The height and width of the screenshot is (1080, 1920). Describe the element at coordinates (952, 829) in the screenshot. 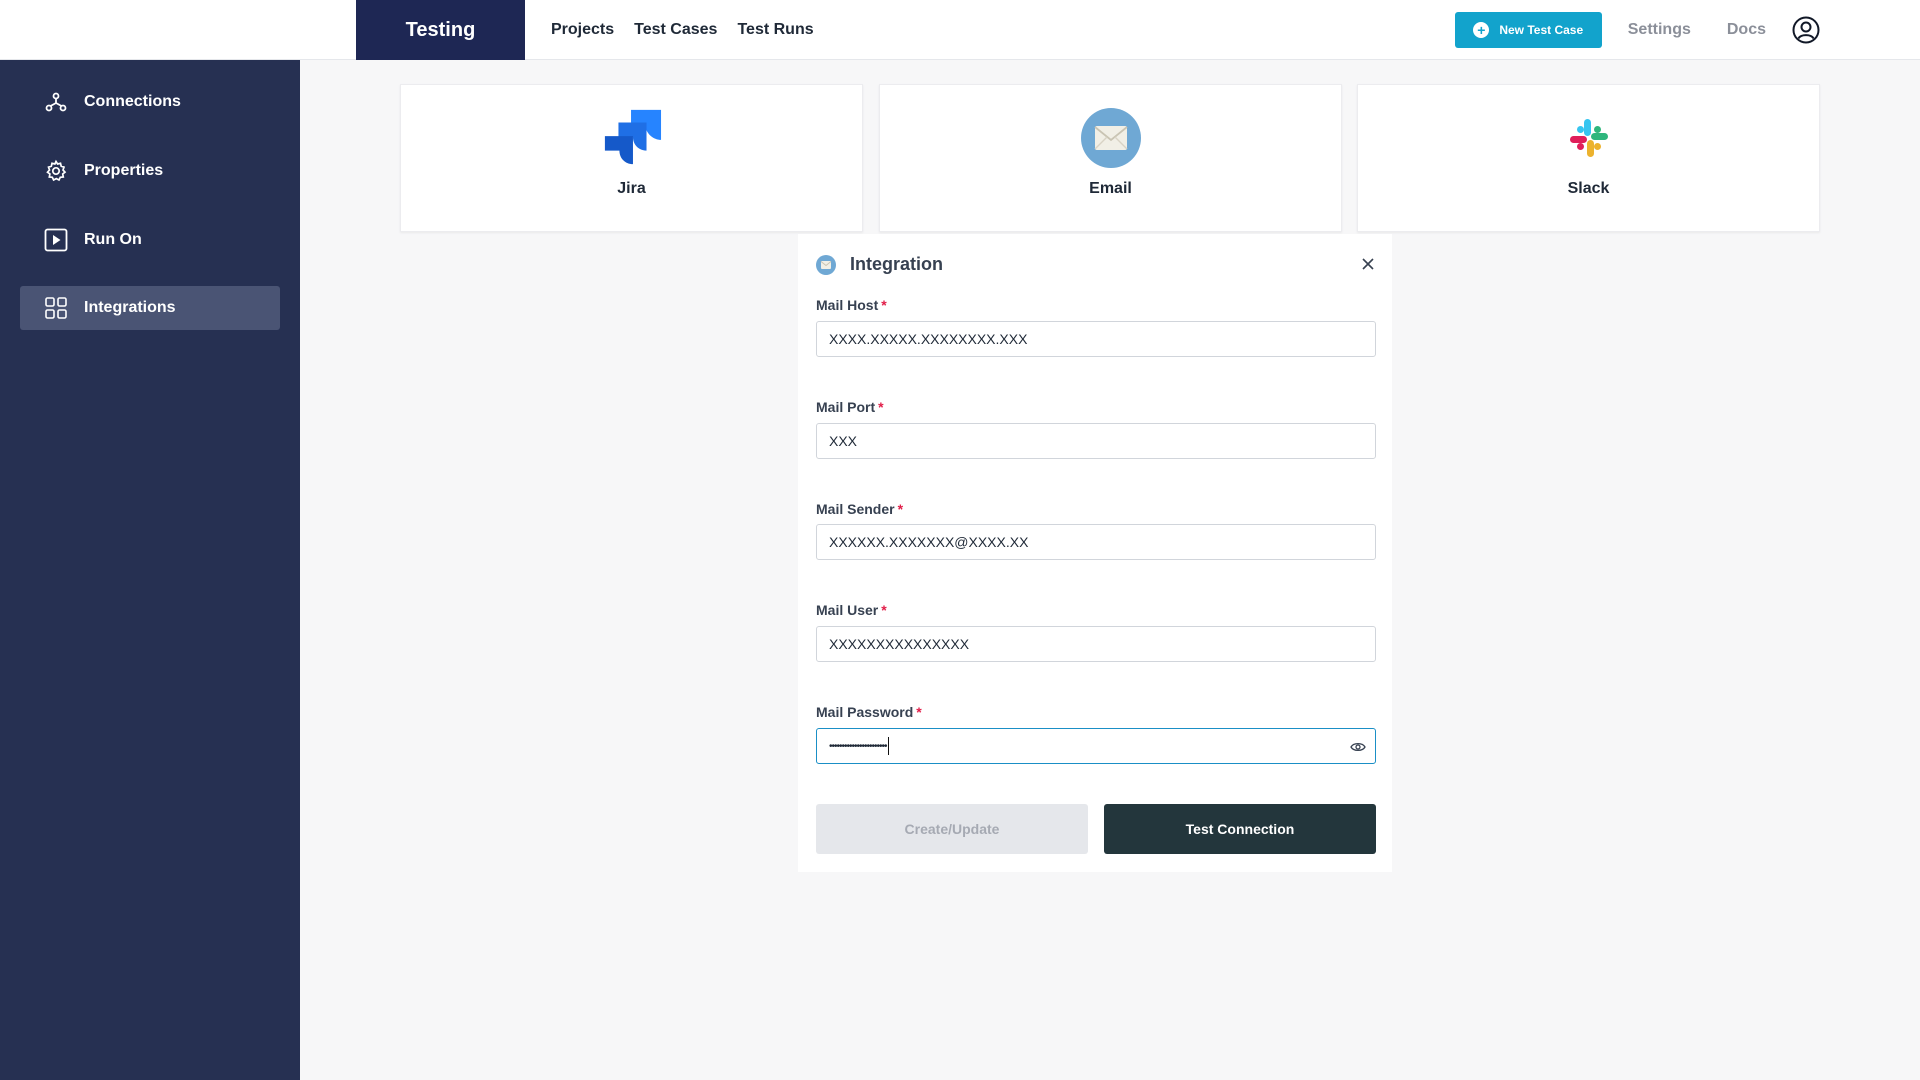

I see `create-update-button: Create/Update` at that location.